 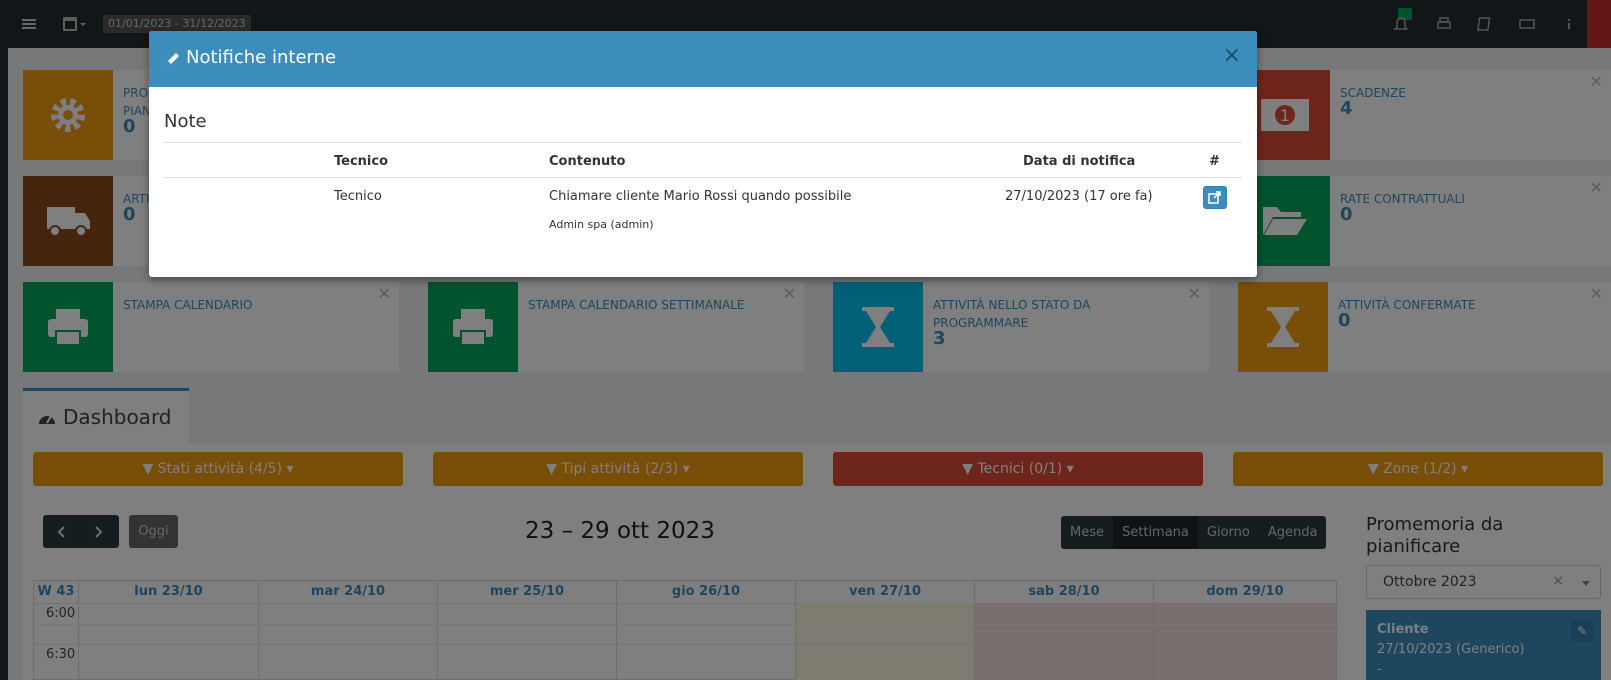 What do you see at coordinates (173, 59) in the screenshot?
I see `pencil-icon` at bounding box center [173, 59].